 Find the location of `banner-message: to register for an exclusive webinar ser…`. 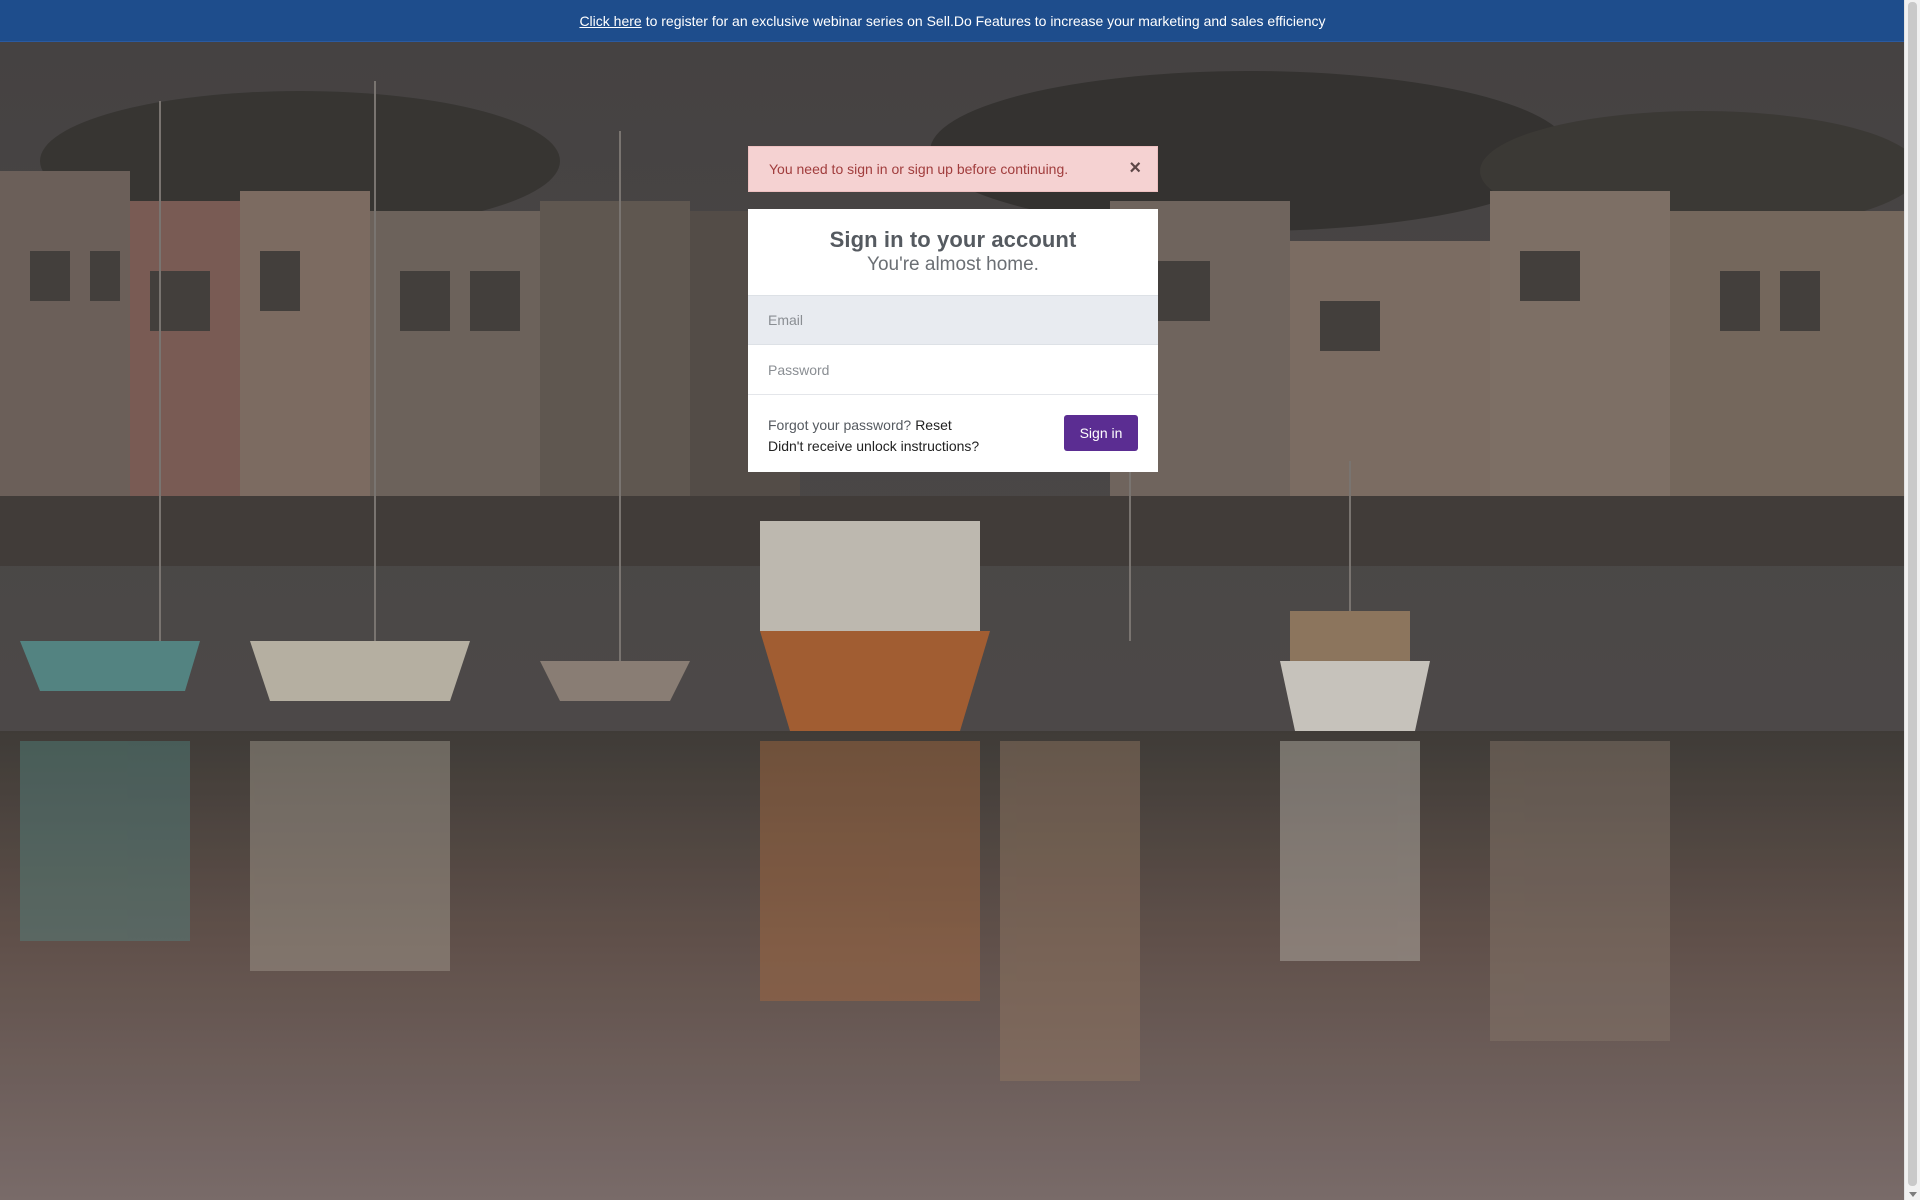

banner-message: to register for an exclusive webinar ser… is located at coordinates (985, 20).